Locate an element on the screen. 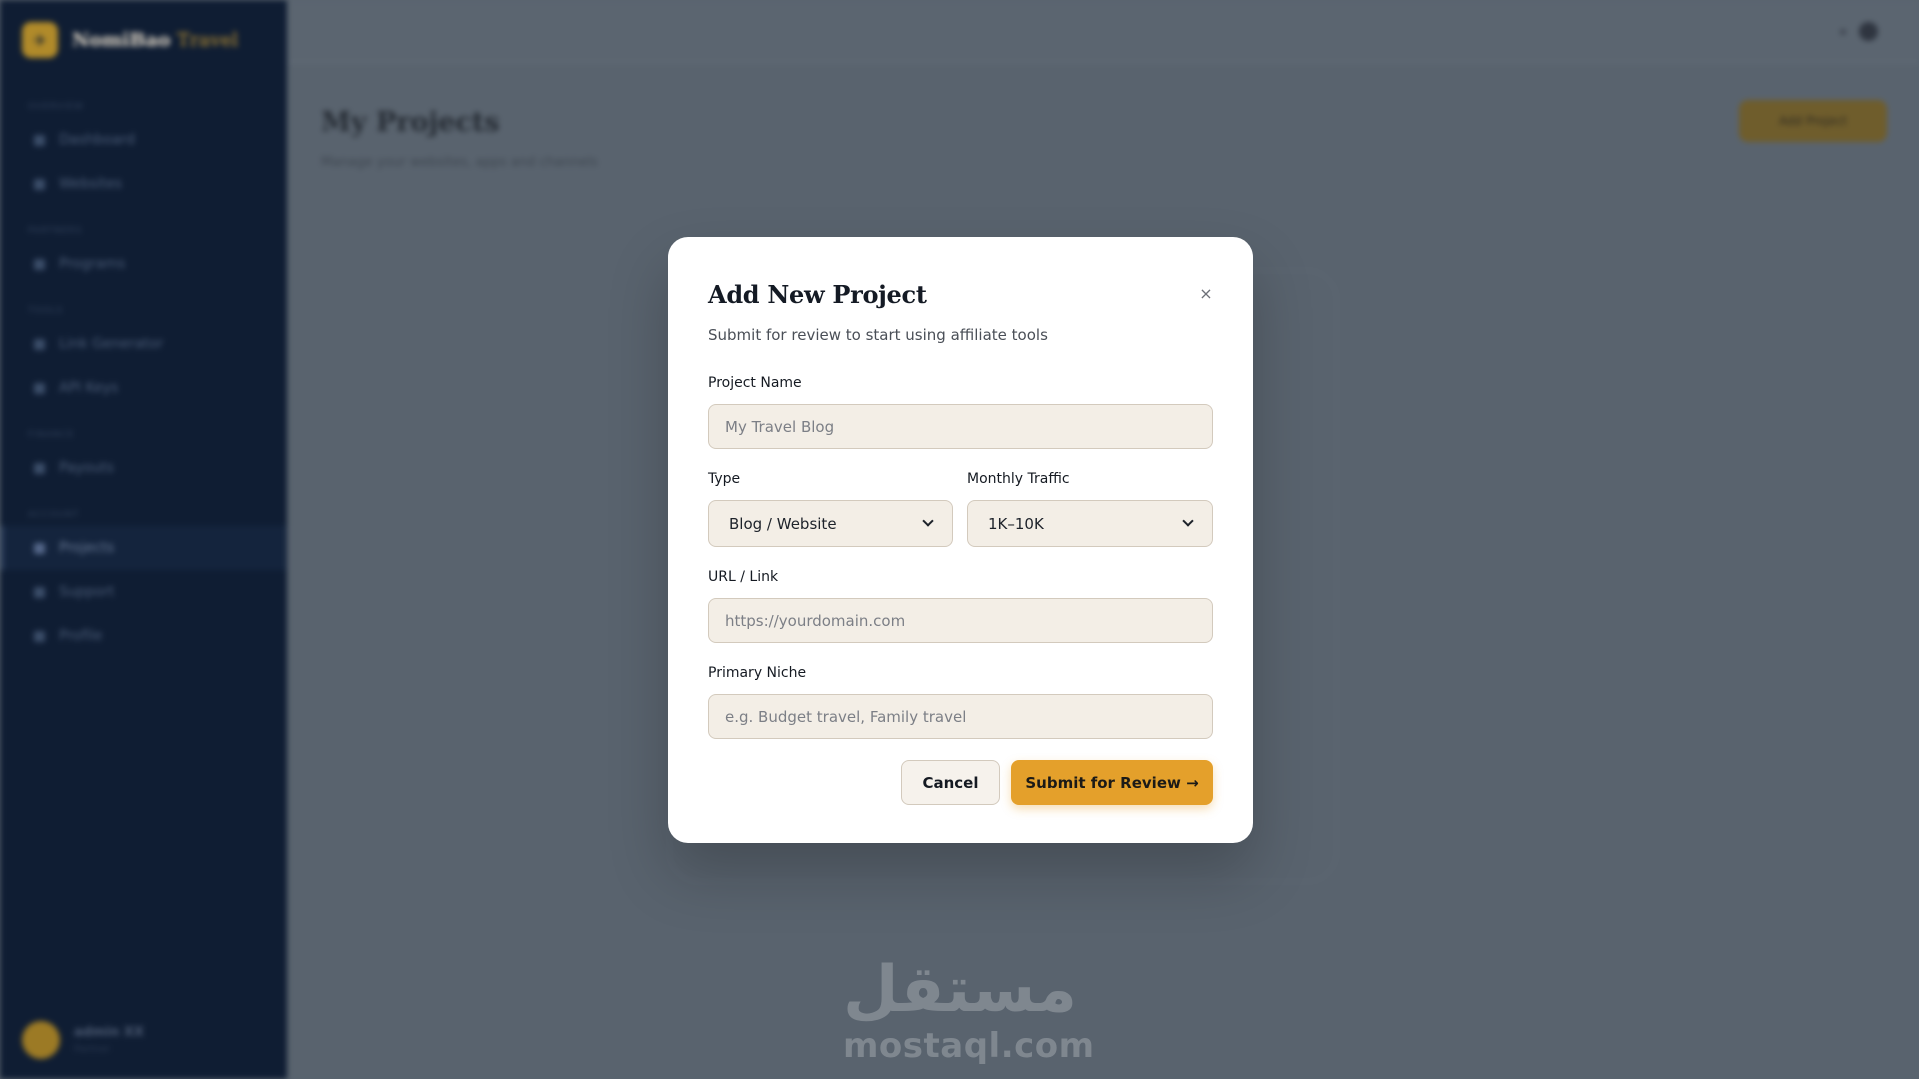 The image size is (1919, 1079). notification-icon is located at coordinates (1843, 32).